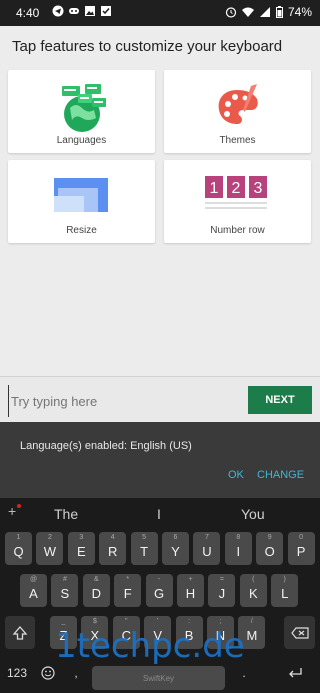 The height and width of the screenshot is (693, 320). I want to click on prediction-center: I, so click(159, 514).